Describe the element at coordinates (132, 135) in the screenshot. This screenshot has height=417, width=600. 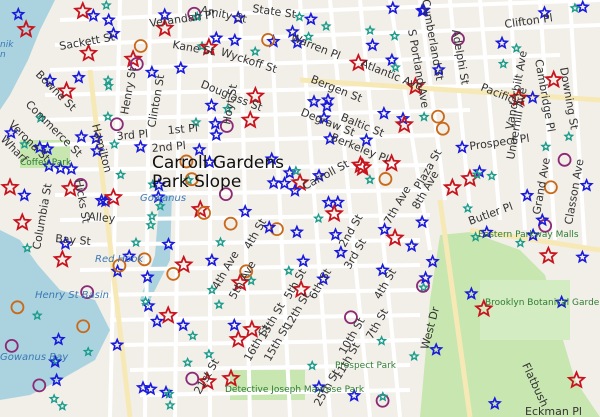
I see `street-label-3rd-pl: 3rd Pl` at that location.